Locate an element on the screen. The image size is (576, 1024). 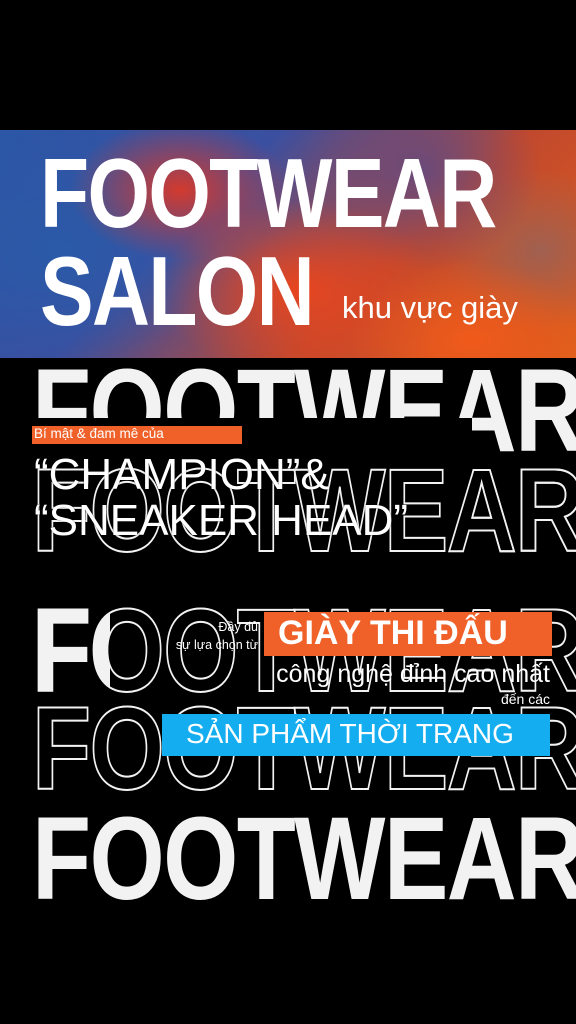
tagline-label: Bí mật & đam mê của is located at coordinates (99, 433).